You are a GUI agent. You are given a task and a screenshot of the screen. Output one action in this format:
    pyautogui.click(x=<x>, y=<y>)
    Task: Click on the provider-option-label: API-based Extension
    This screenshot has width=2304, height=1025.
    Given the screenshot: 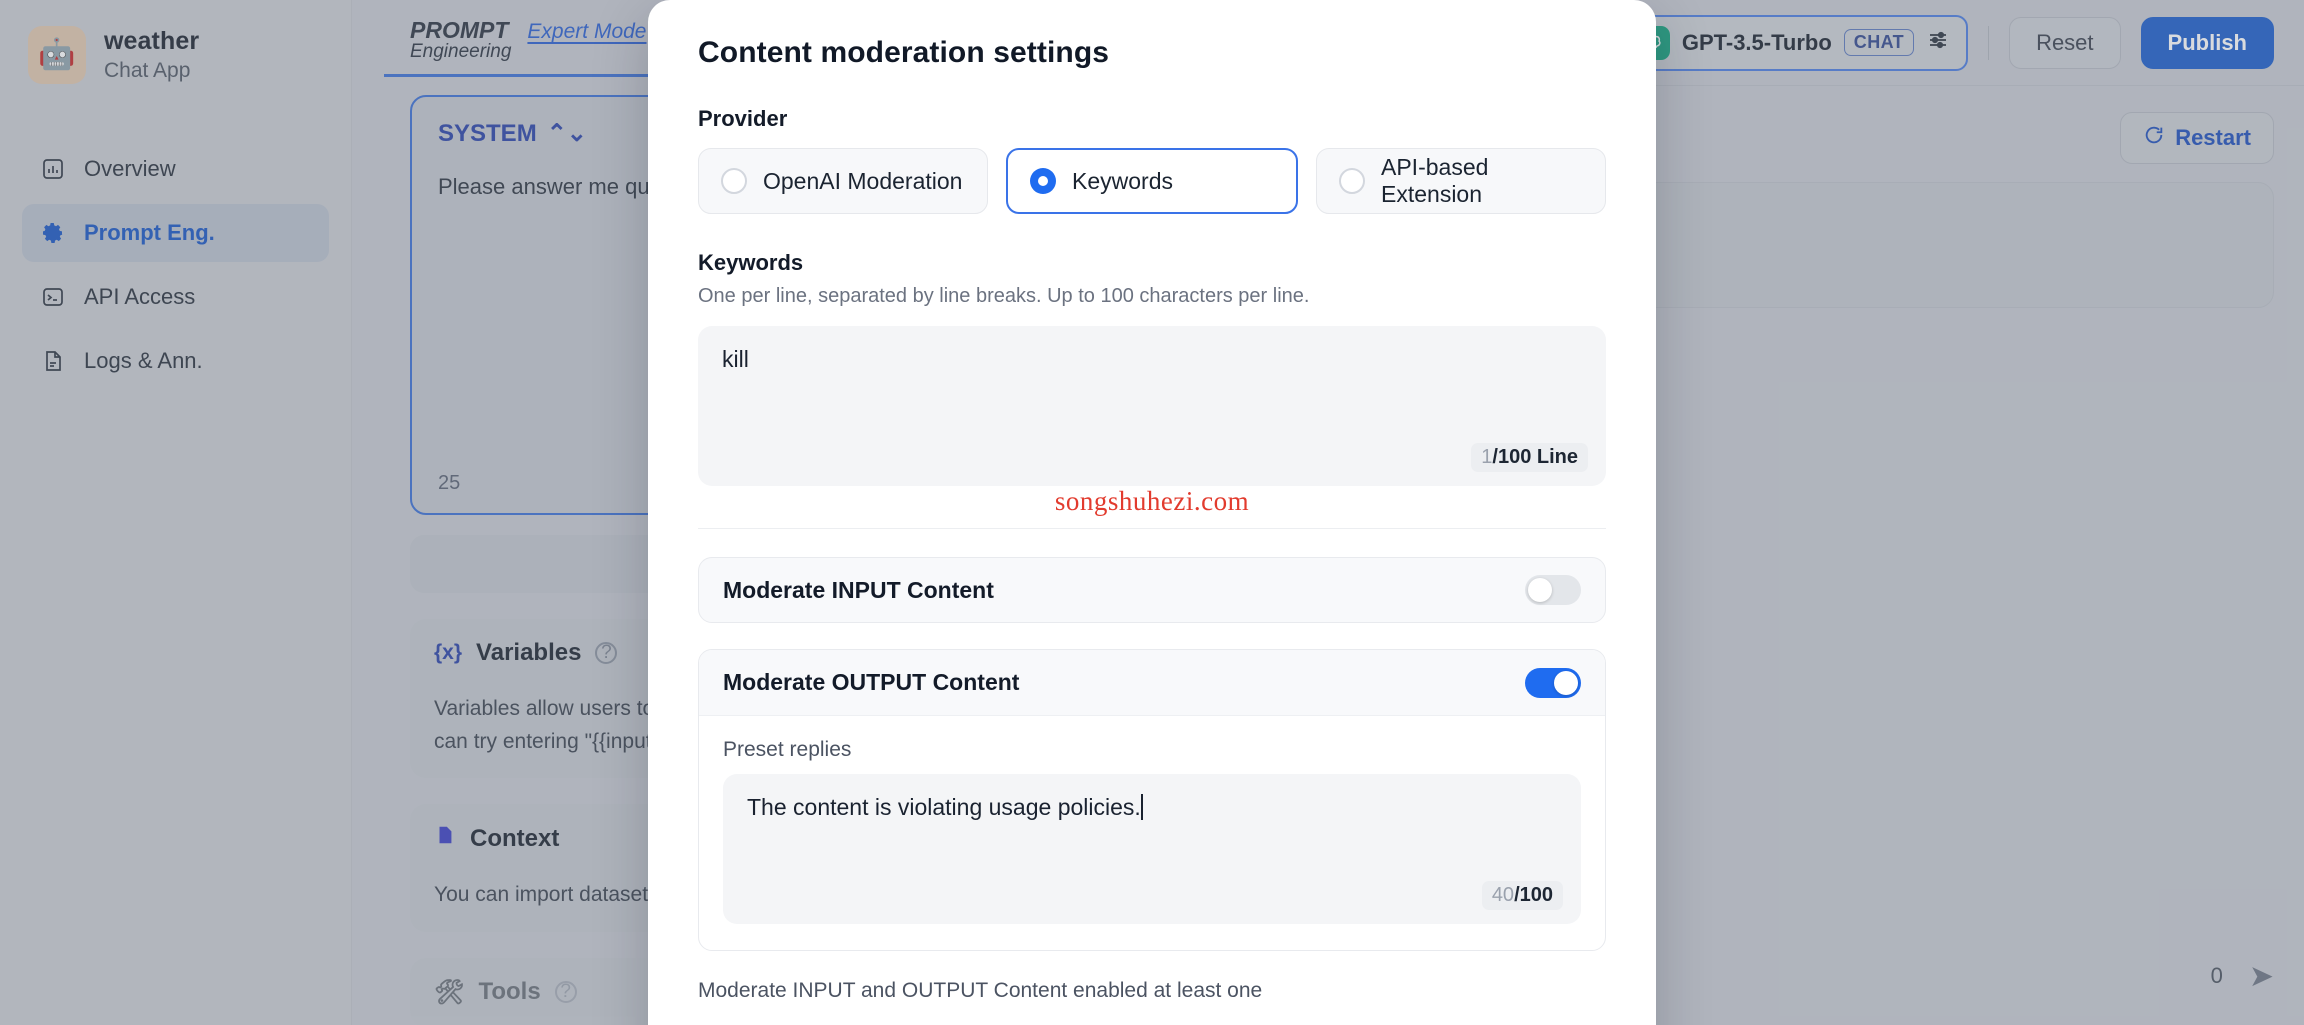 What is the action you would take?
    pyautogui.click(x=1435, y=180)
    